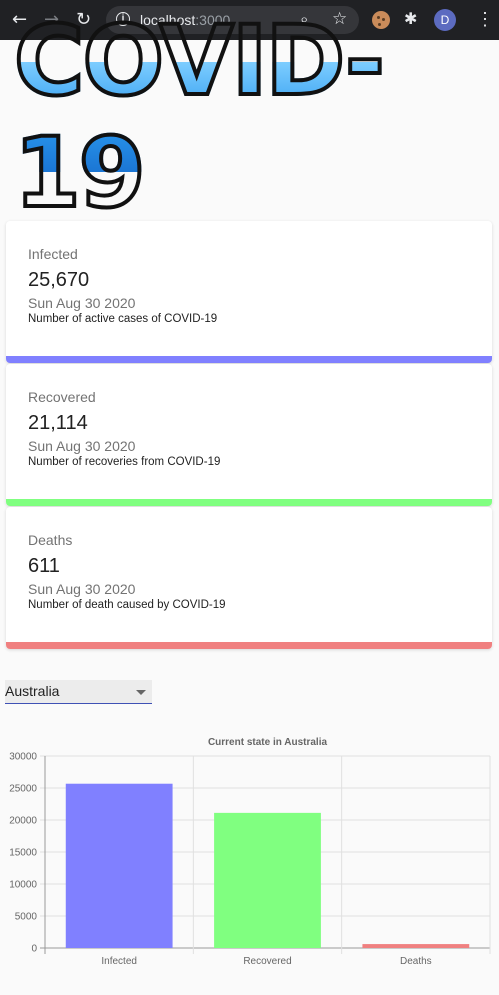 The width and height of the screenshot is (499, 995). I want to click on chart-title: Current state in Australia, so click(268, 742).